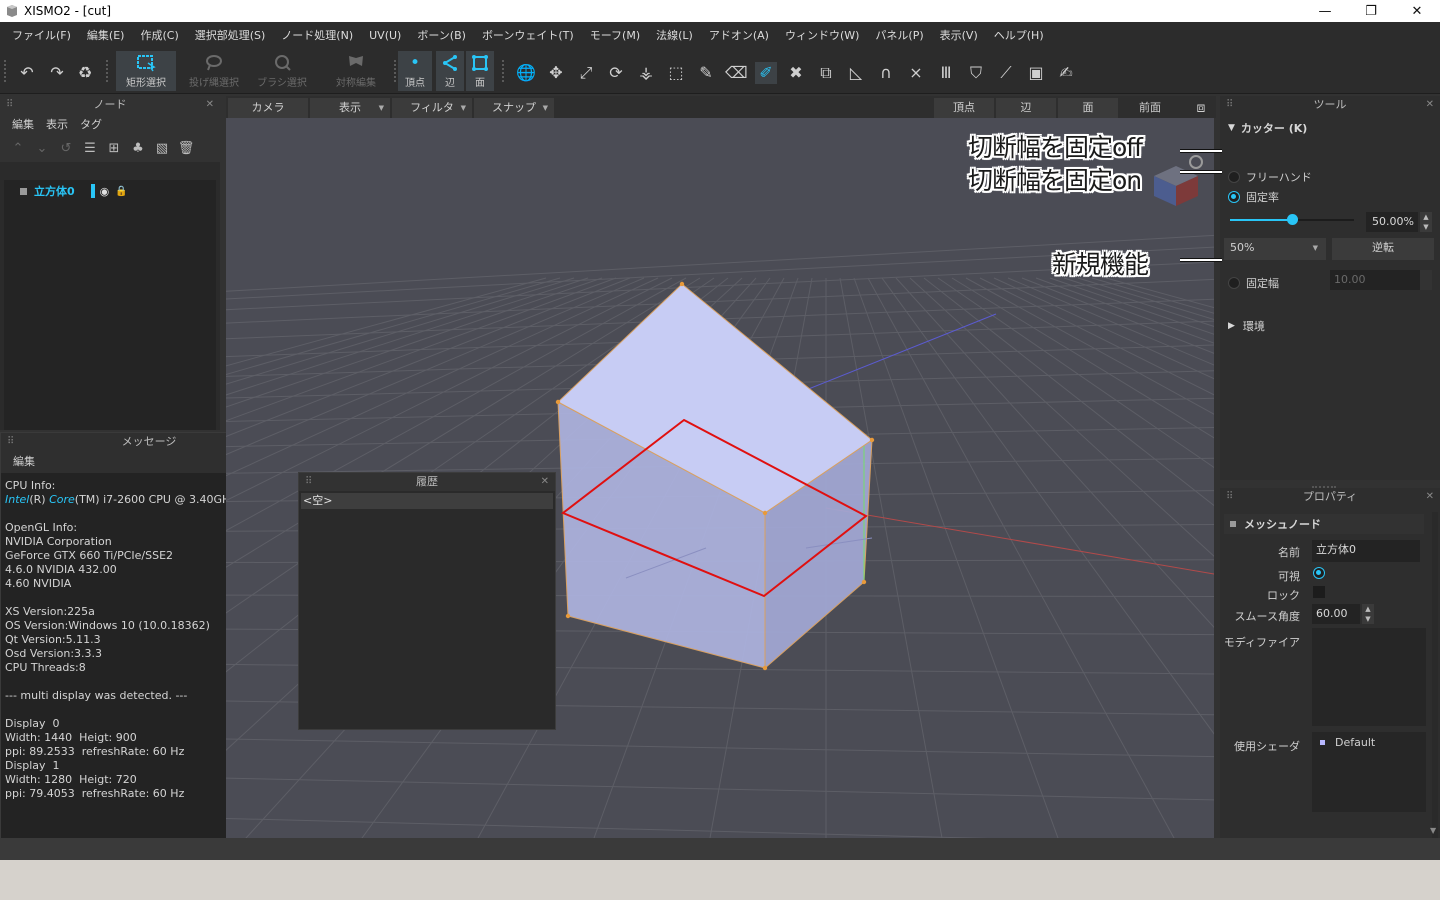 This screenshot has height=900, width=1440. Describe the element at coordinates (385, 35) in the screenshot. I see `menu-uv: UV(U)` at that location.